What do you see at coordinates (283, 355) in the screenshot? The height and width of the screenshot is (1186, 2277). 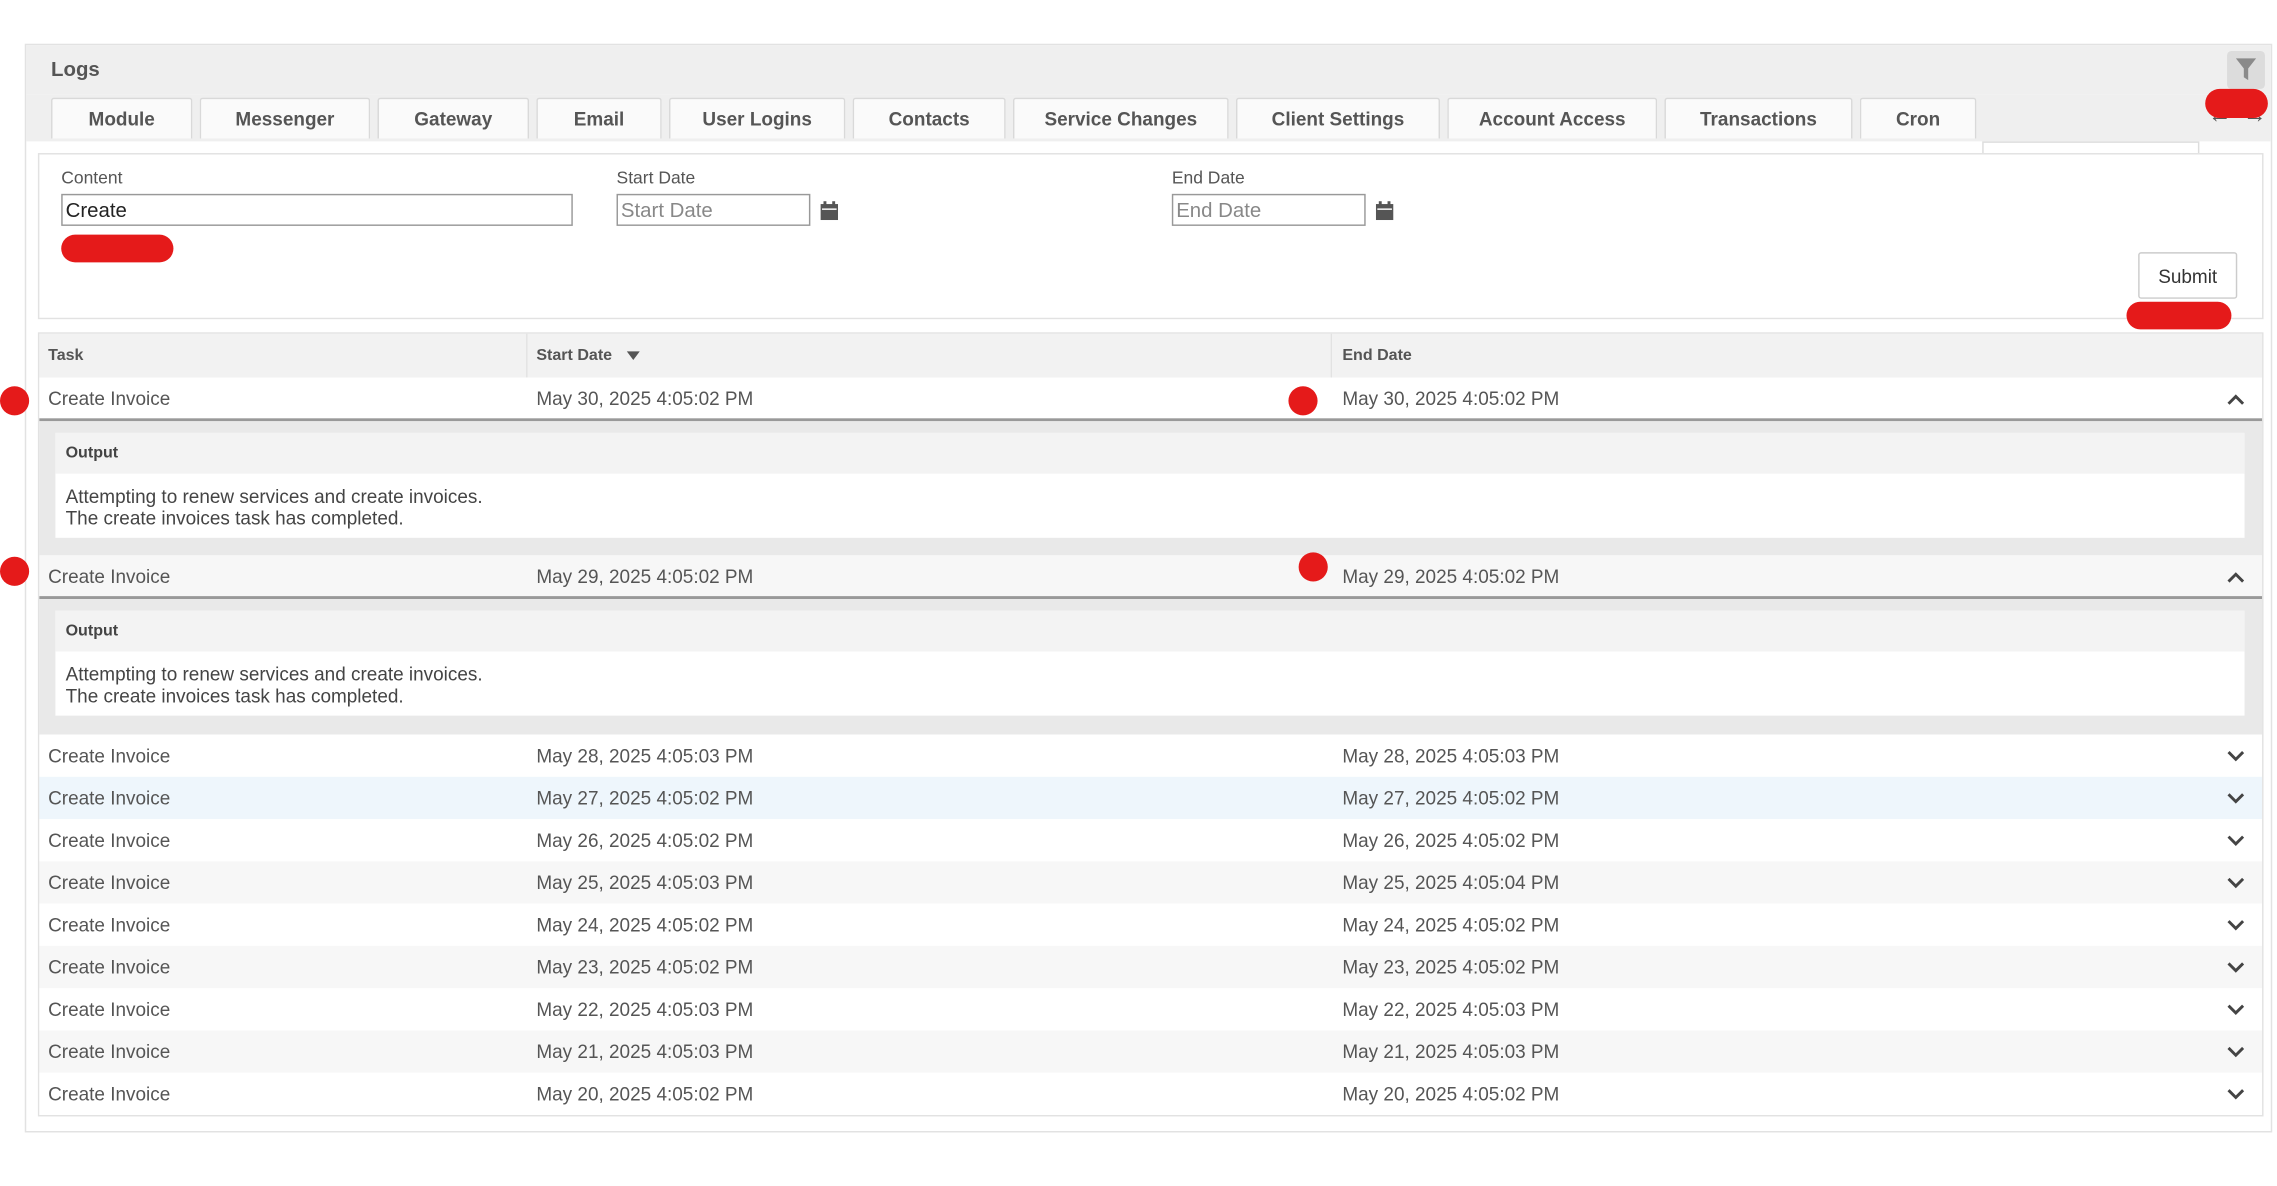 I see `column-header-task: Task` at bounding box center [283, 355].